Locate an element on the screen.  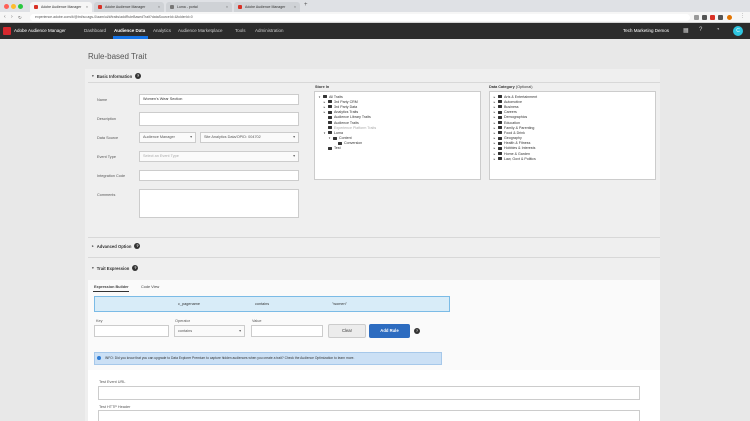
browser-tab-2: Adobe Audience Manager × is located at coordinates (129, 7).